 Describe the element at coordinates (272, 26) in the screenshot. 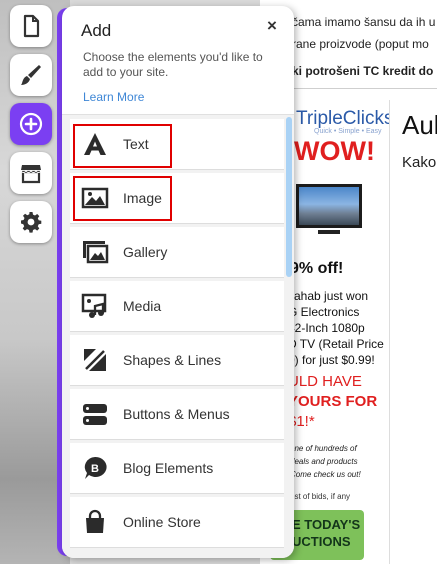

I see `close-icon: ×` at that location.